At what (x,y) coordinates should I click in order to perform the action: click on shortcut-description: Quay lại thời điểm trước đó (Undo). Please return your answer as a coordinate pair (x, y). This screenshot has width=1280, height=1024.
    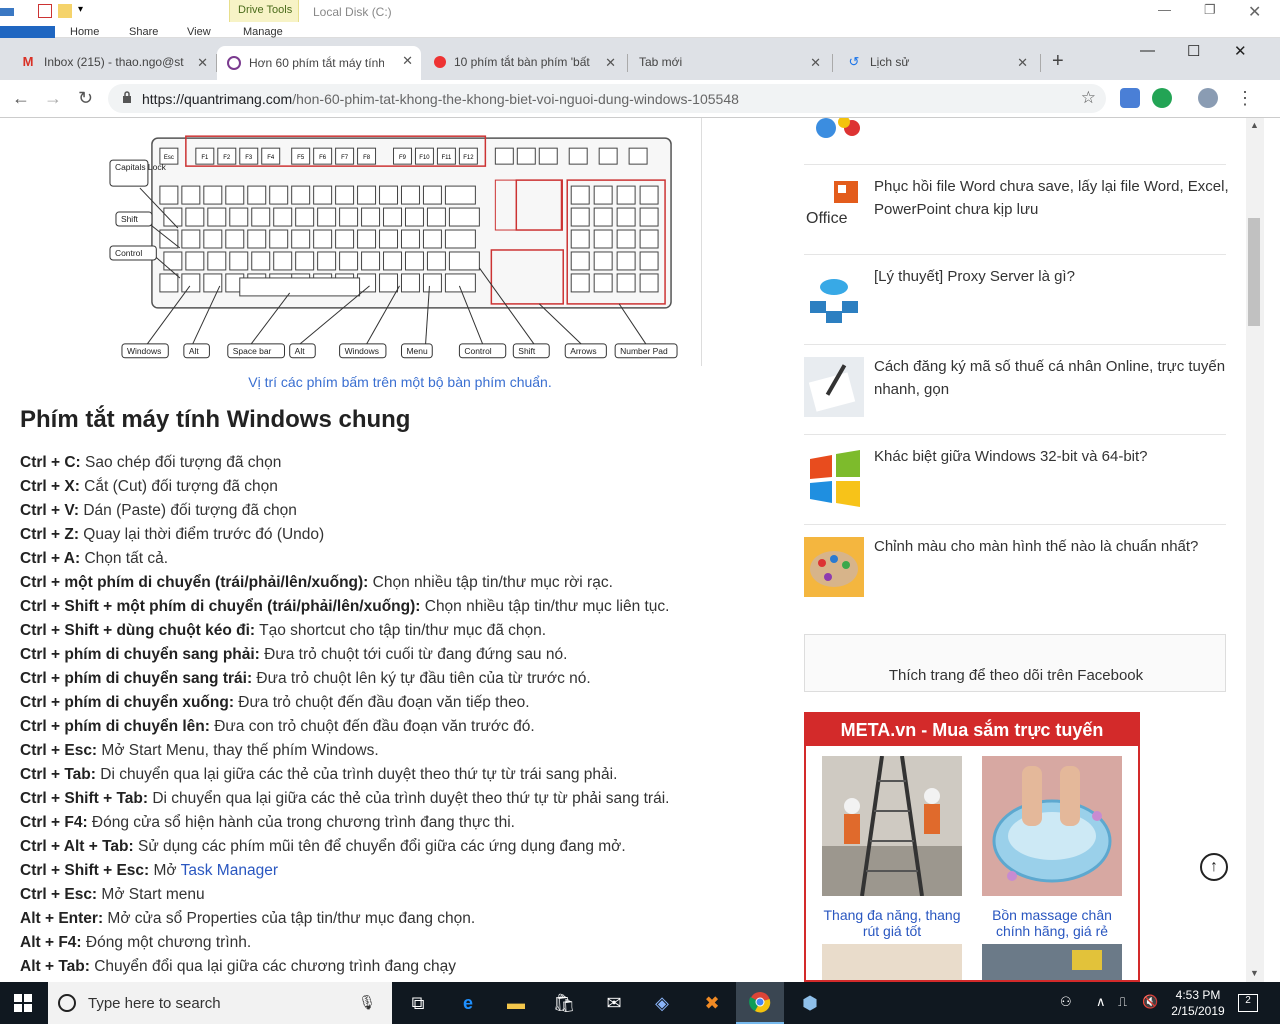
    Looking at the image, I should click on (202, 534).